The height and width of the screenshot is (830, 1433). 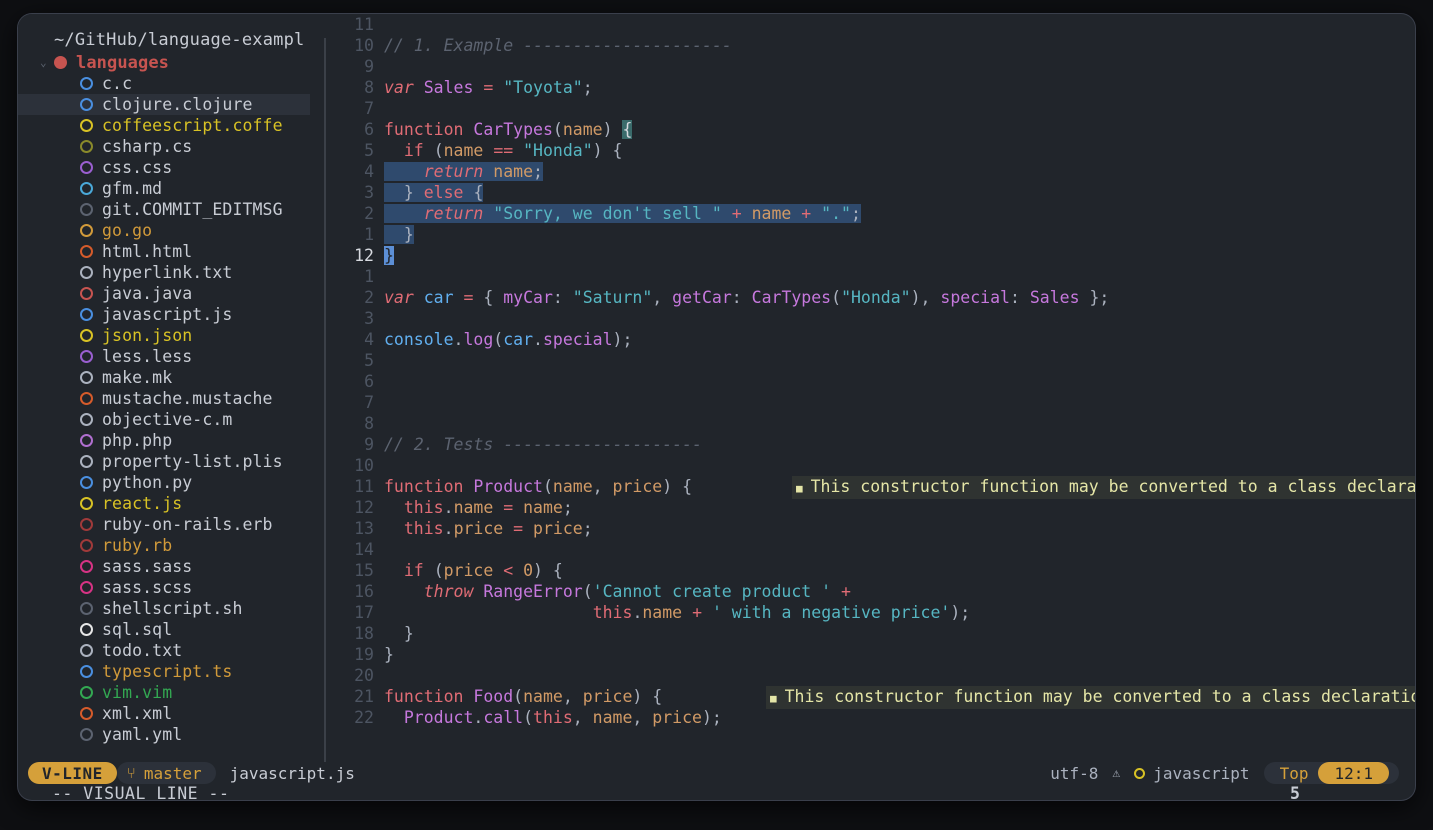 What do you see at coordinates (899, 528) in the screenshot?
I see `code-text: this.price = price;` at bounding box center [899, 528].